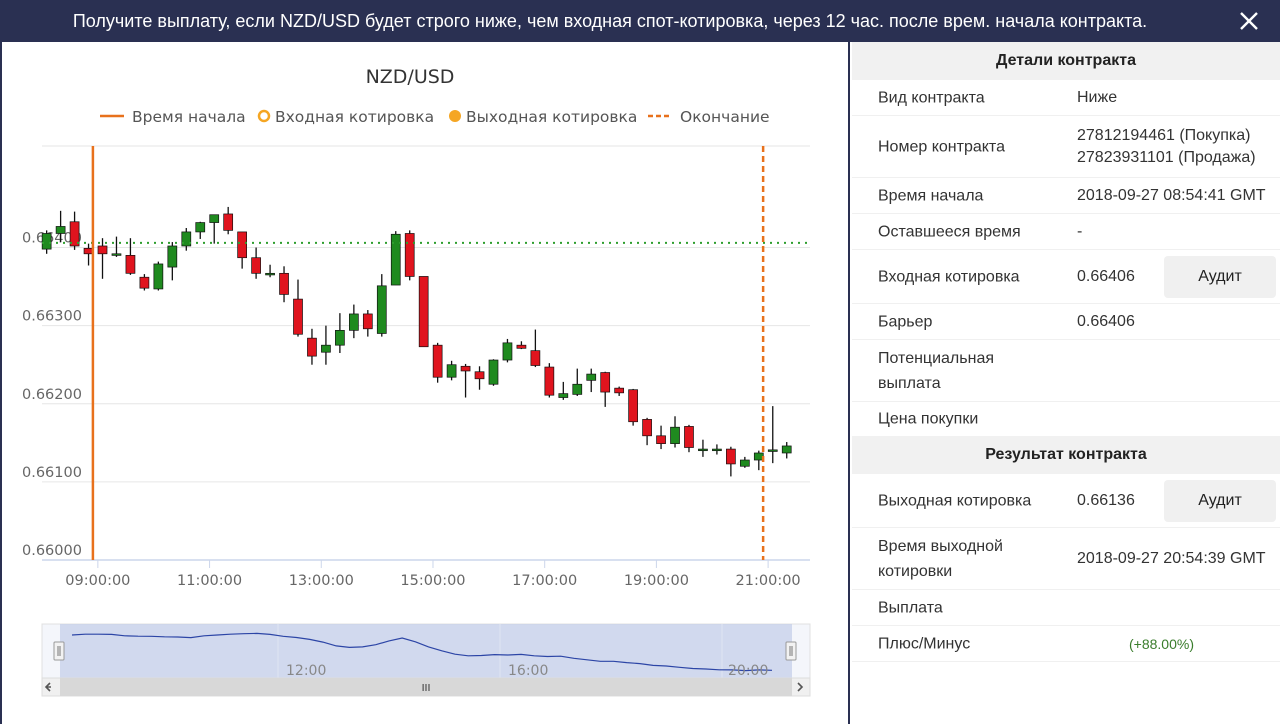 The image size is (1280, 724). What do you see at coordinates (528, 671) in the screenshot?
I see `navigator-tick-label: 16:00` at bounding box center [528, 671].